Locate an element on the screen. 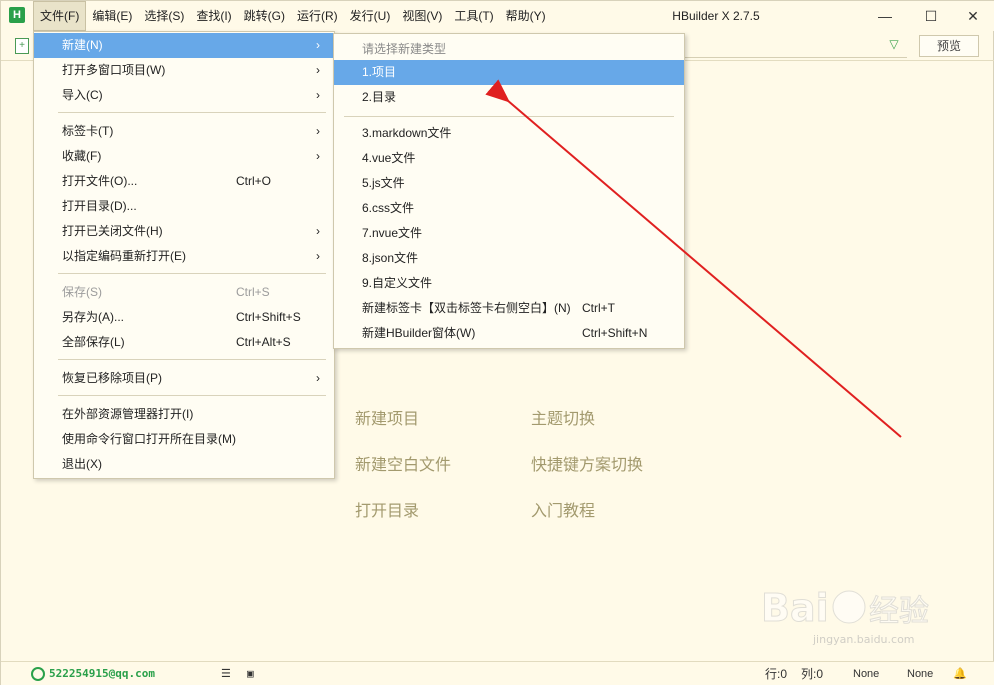 The image size is (994, 685). notification-bell-icon: 🔔 is located at coordinates (960, 673).